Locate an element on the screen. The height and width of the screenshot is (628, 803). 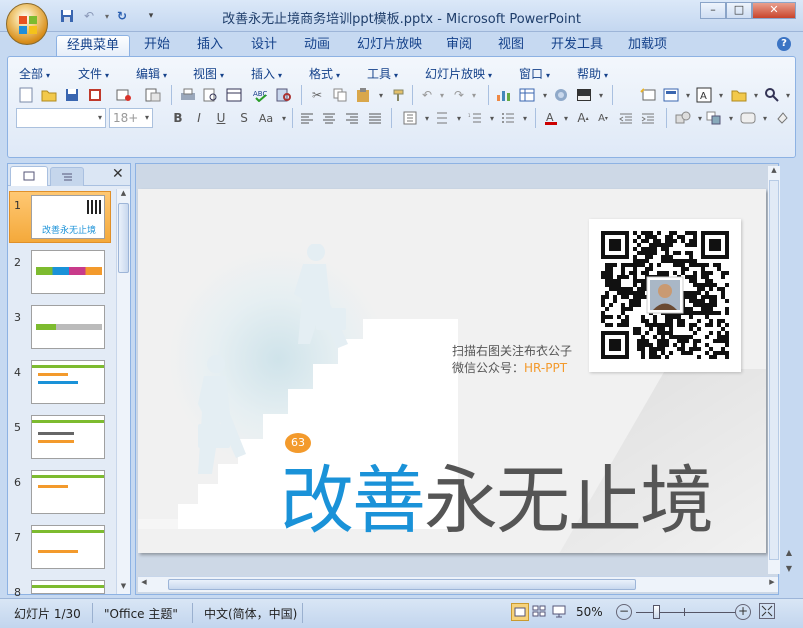
tab-outline is located at coordinates (67, 176).